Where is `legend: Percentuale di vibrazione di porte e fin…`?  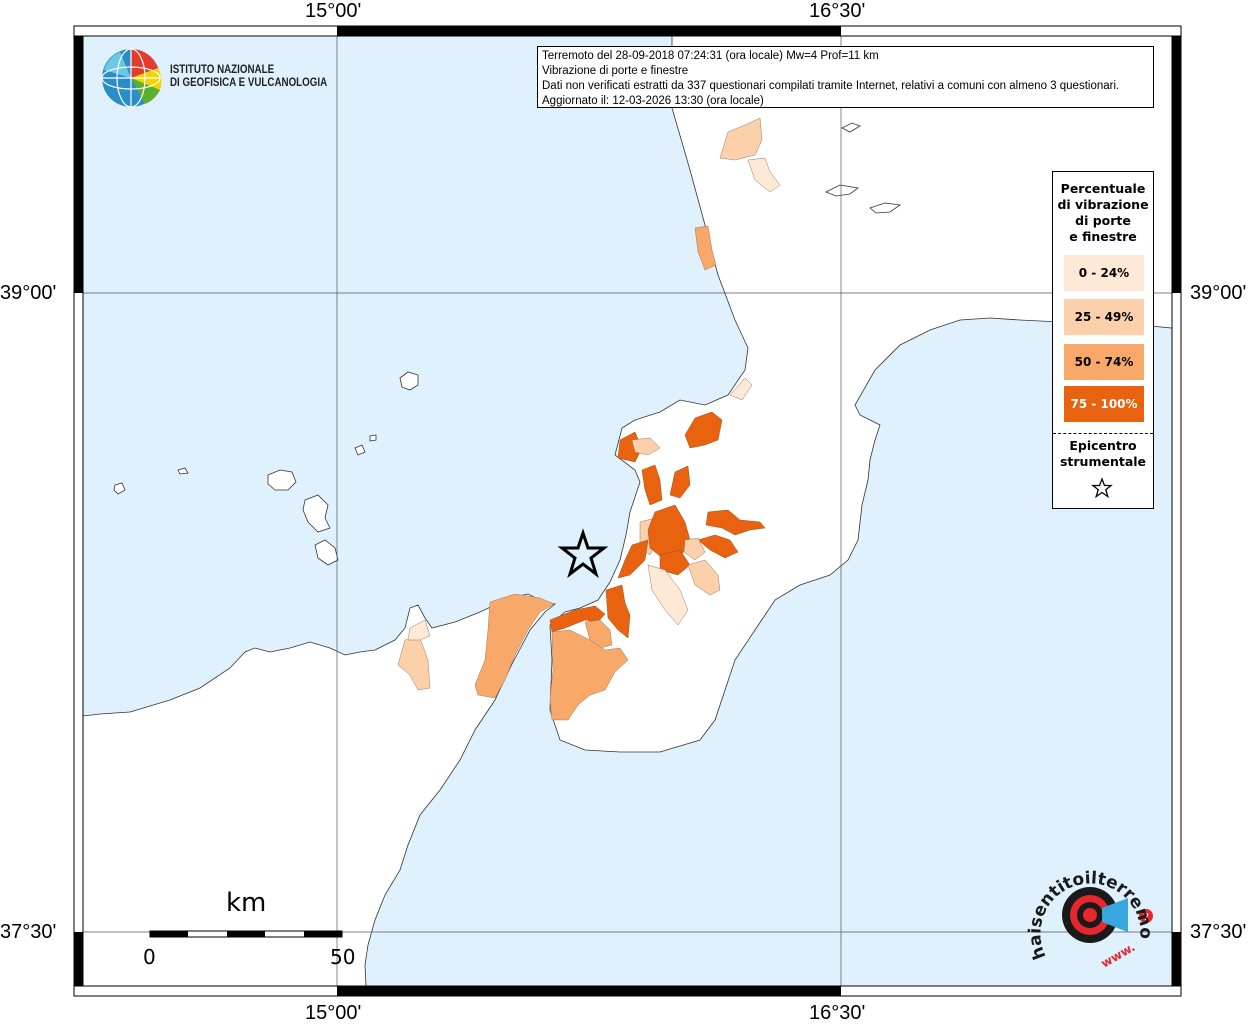
legend: Percentuale di vibrazione di porte e fin… is located at coordinates (1103, 340).